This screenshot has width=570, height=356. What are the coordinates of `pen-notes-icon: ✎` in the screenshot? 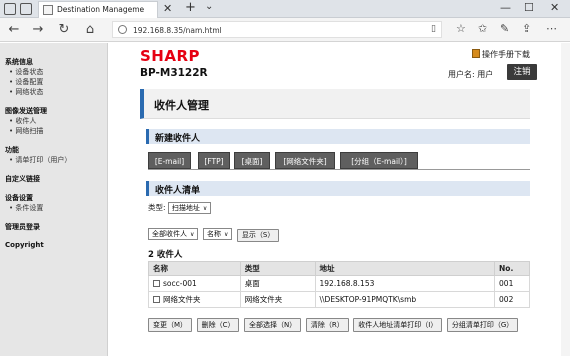 It's located at (504, 28).